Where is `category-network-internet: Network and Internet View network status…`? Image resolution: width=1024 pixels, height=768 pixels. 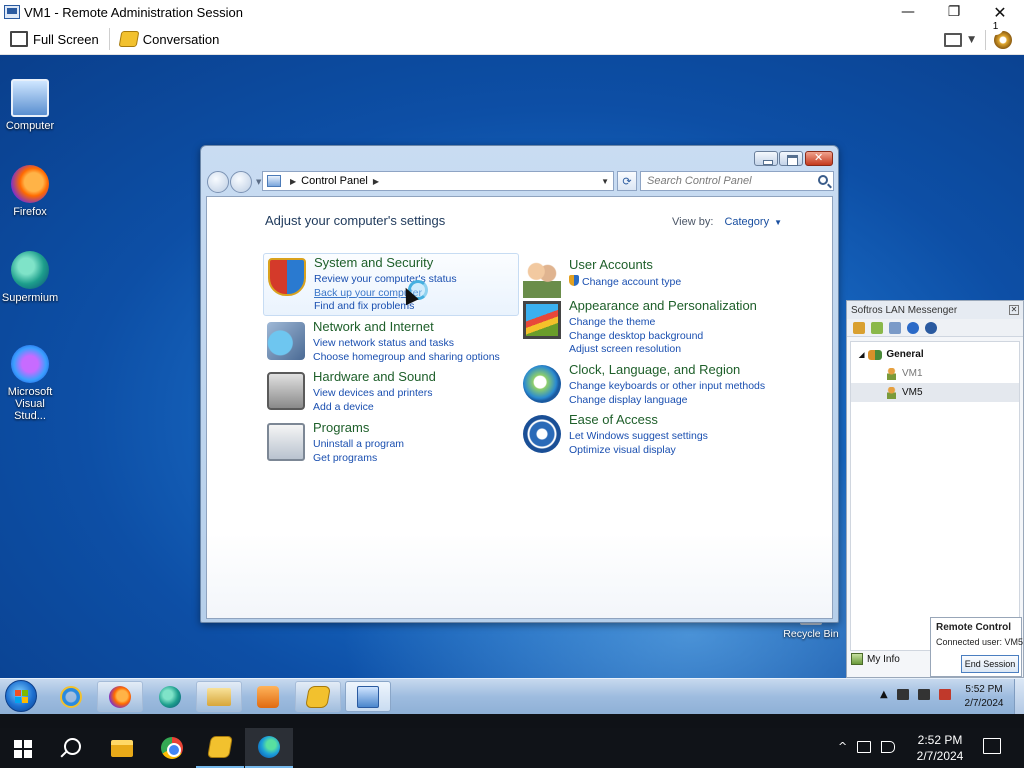
category-network-internet: Network and Internet View network status… is located at coordinates (391, 341).